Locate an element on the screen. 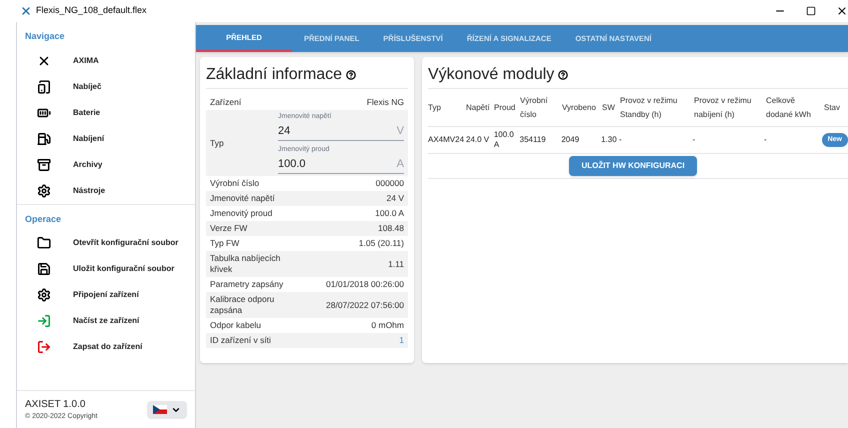 The height and width of the screenshot is (428, 848). row-label: Výrobní číslo is located at coordinates (235, 183).